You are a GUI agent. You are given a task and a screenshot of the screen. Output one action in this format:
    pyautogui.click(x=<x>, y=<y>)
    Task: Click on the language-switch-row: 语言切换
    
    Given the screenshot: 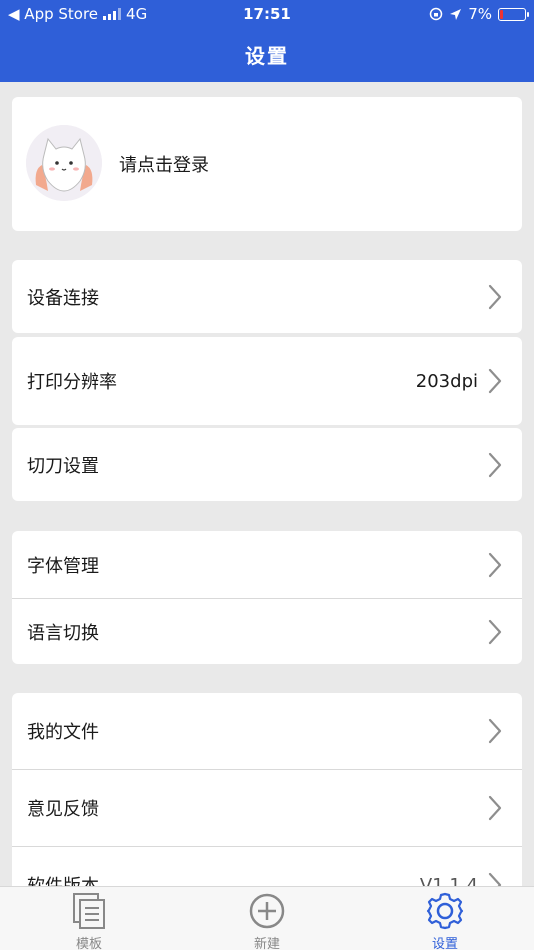 What is the action you would take?
    pyautogui.click(x=267, y=631)
    